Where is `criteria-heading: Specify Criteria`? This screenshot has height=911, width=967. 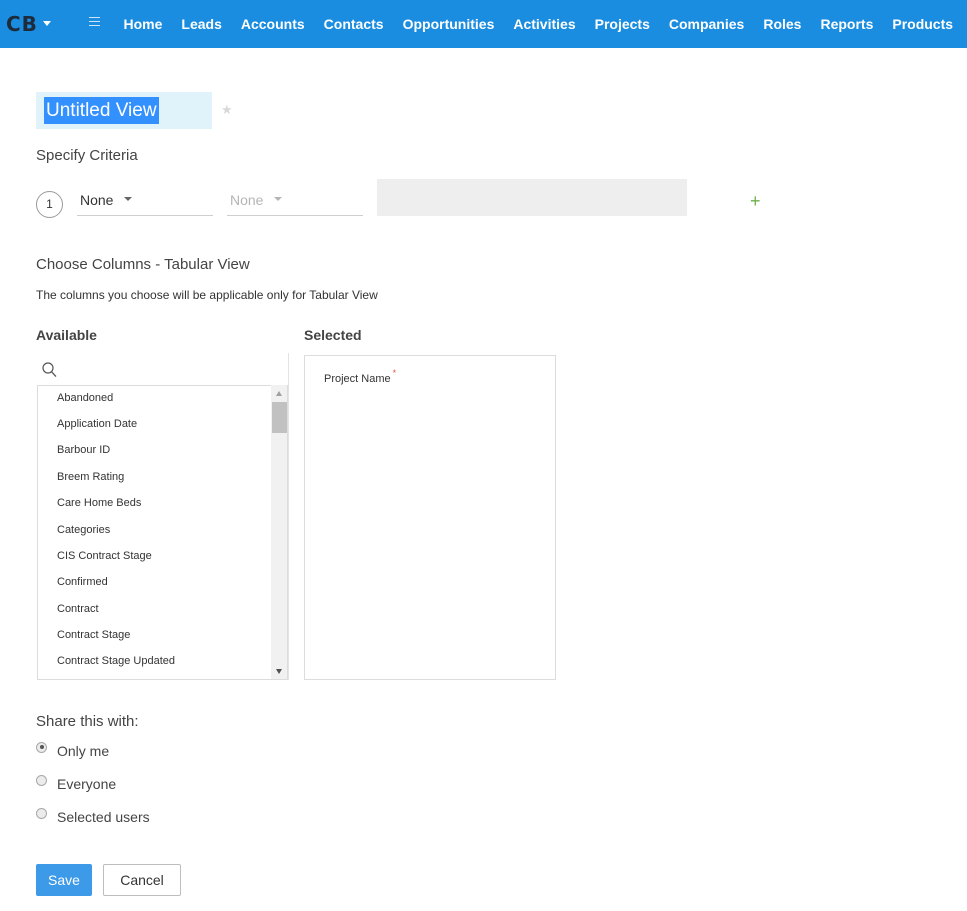
criteria-heading: Specify Criteria is located at coordinates (87, 155).